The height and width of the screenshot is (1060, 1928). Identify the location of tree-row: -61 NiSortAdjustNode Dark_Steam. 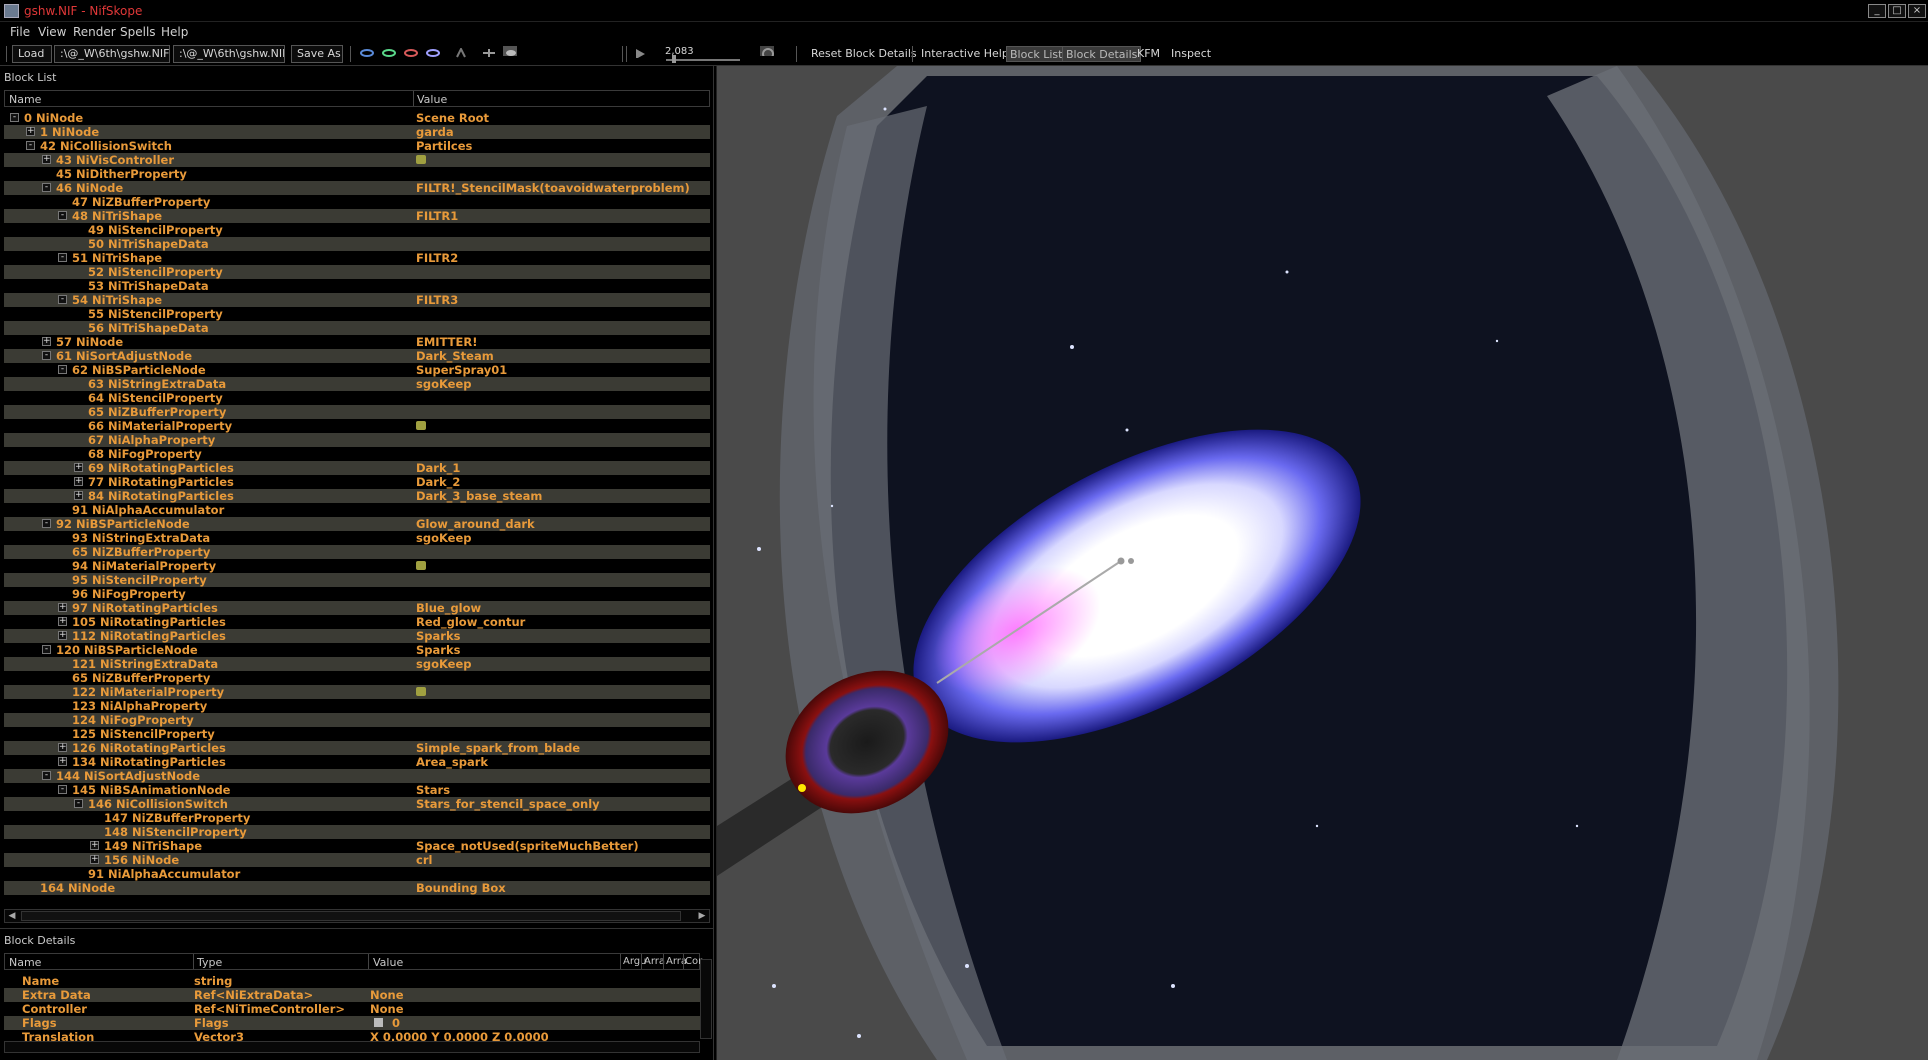
(357, 356).